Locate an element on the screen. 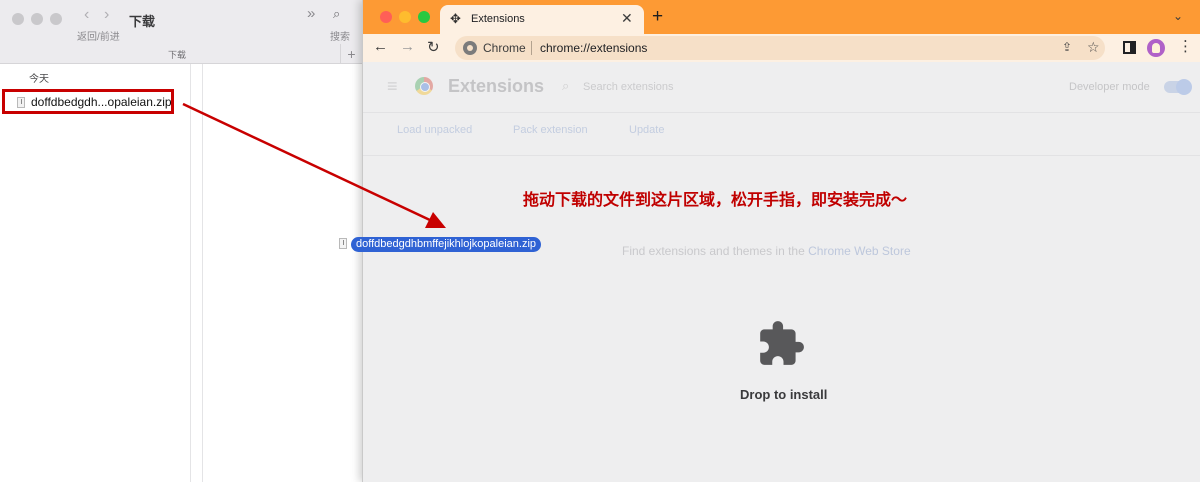  pack-extension-button: Pack extension is located at coordinates (550, 130).